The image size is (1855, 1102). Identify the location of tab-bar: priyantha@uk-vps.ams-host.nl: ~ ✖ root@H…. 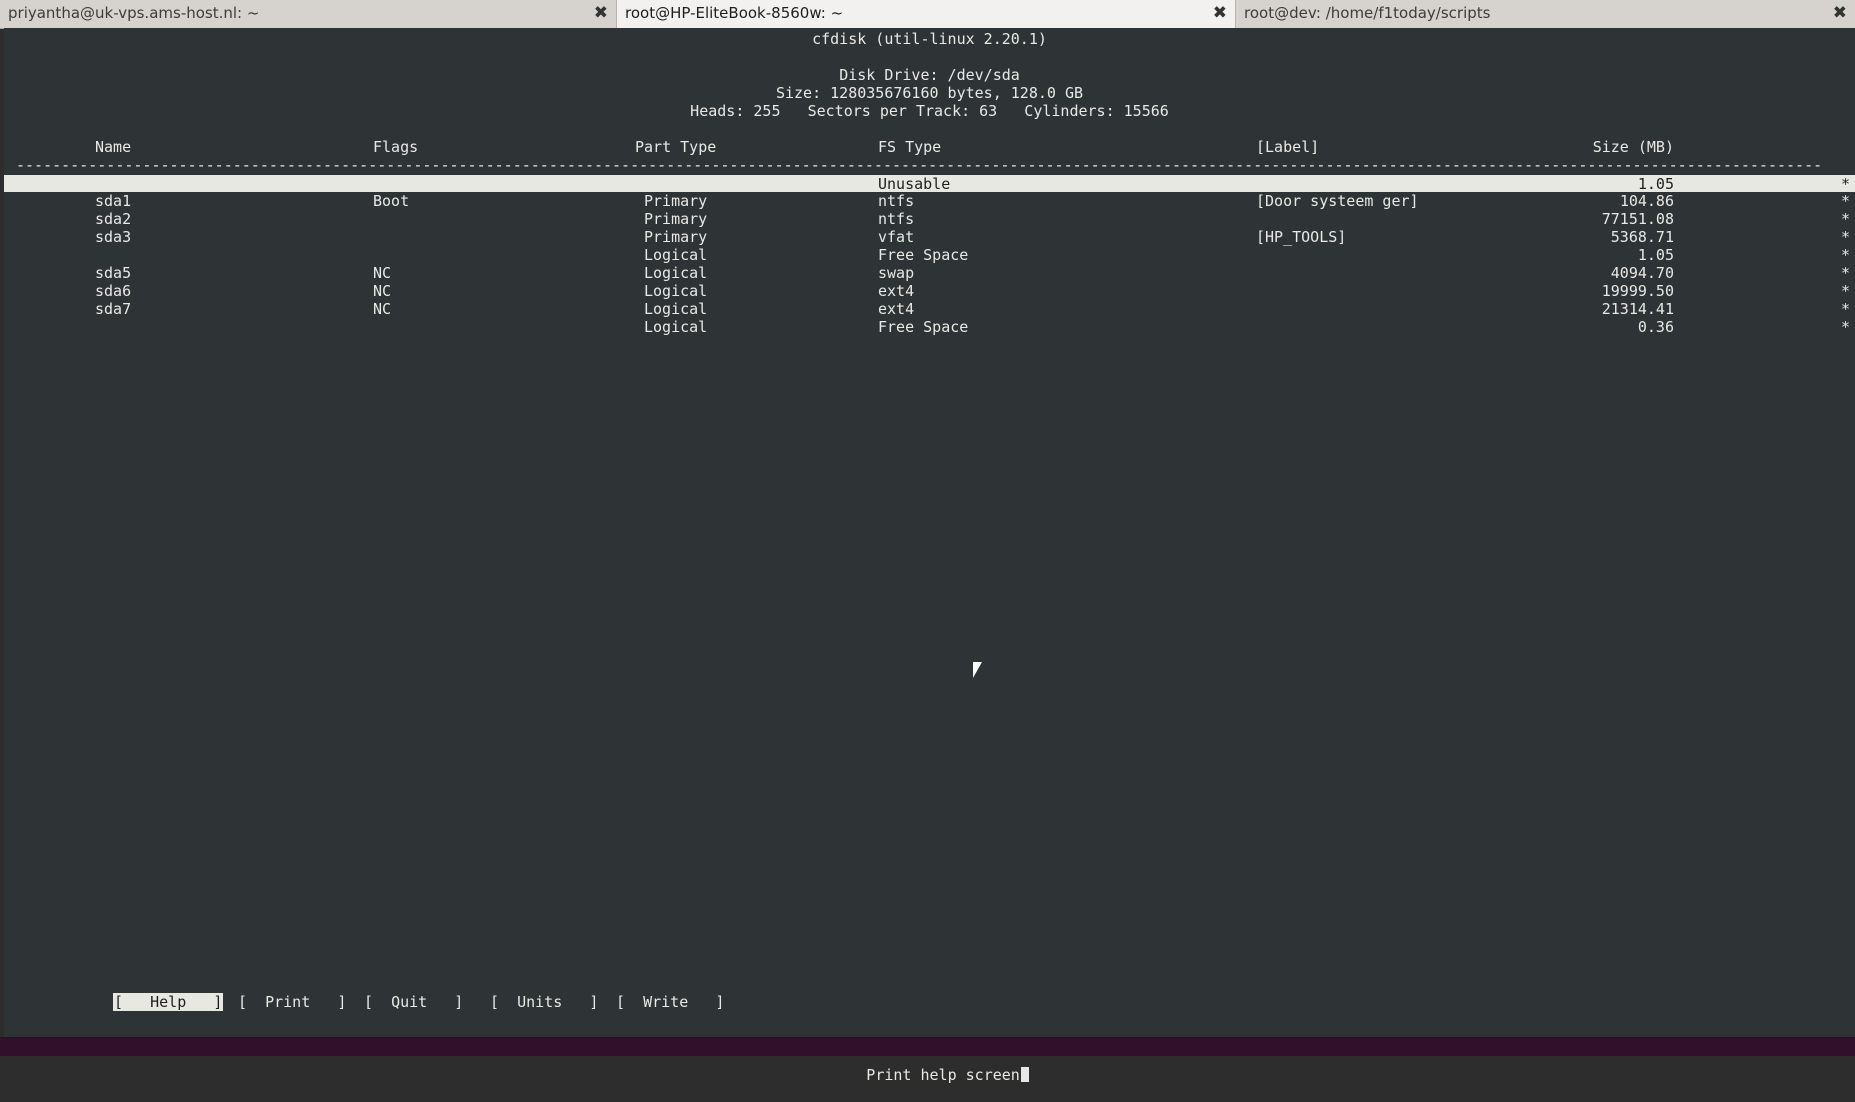
(927, 14).